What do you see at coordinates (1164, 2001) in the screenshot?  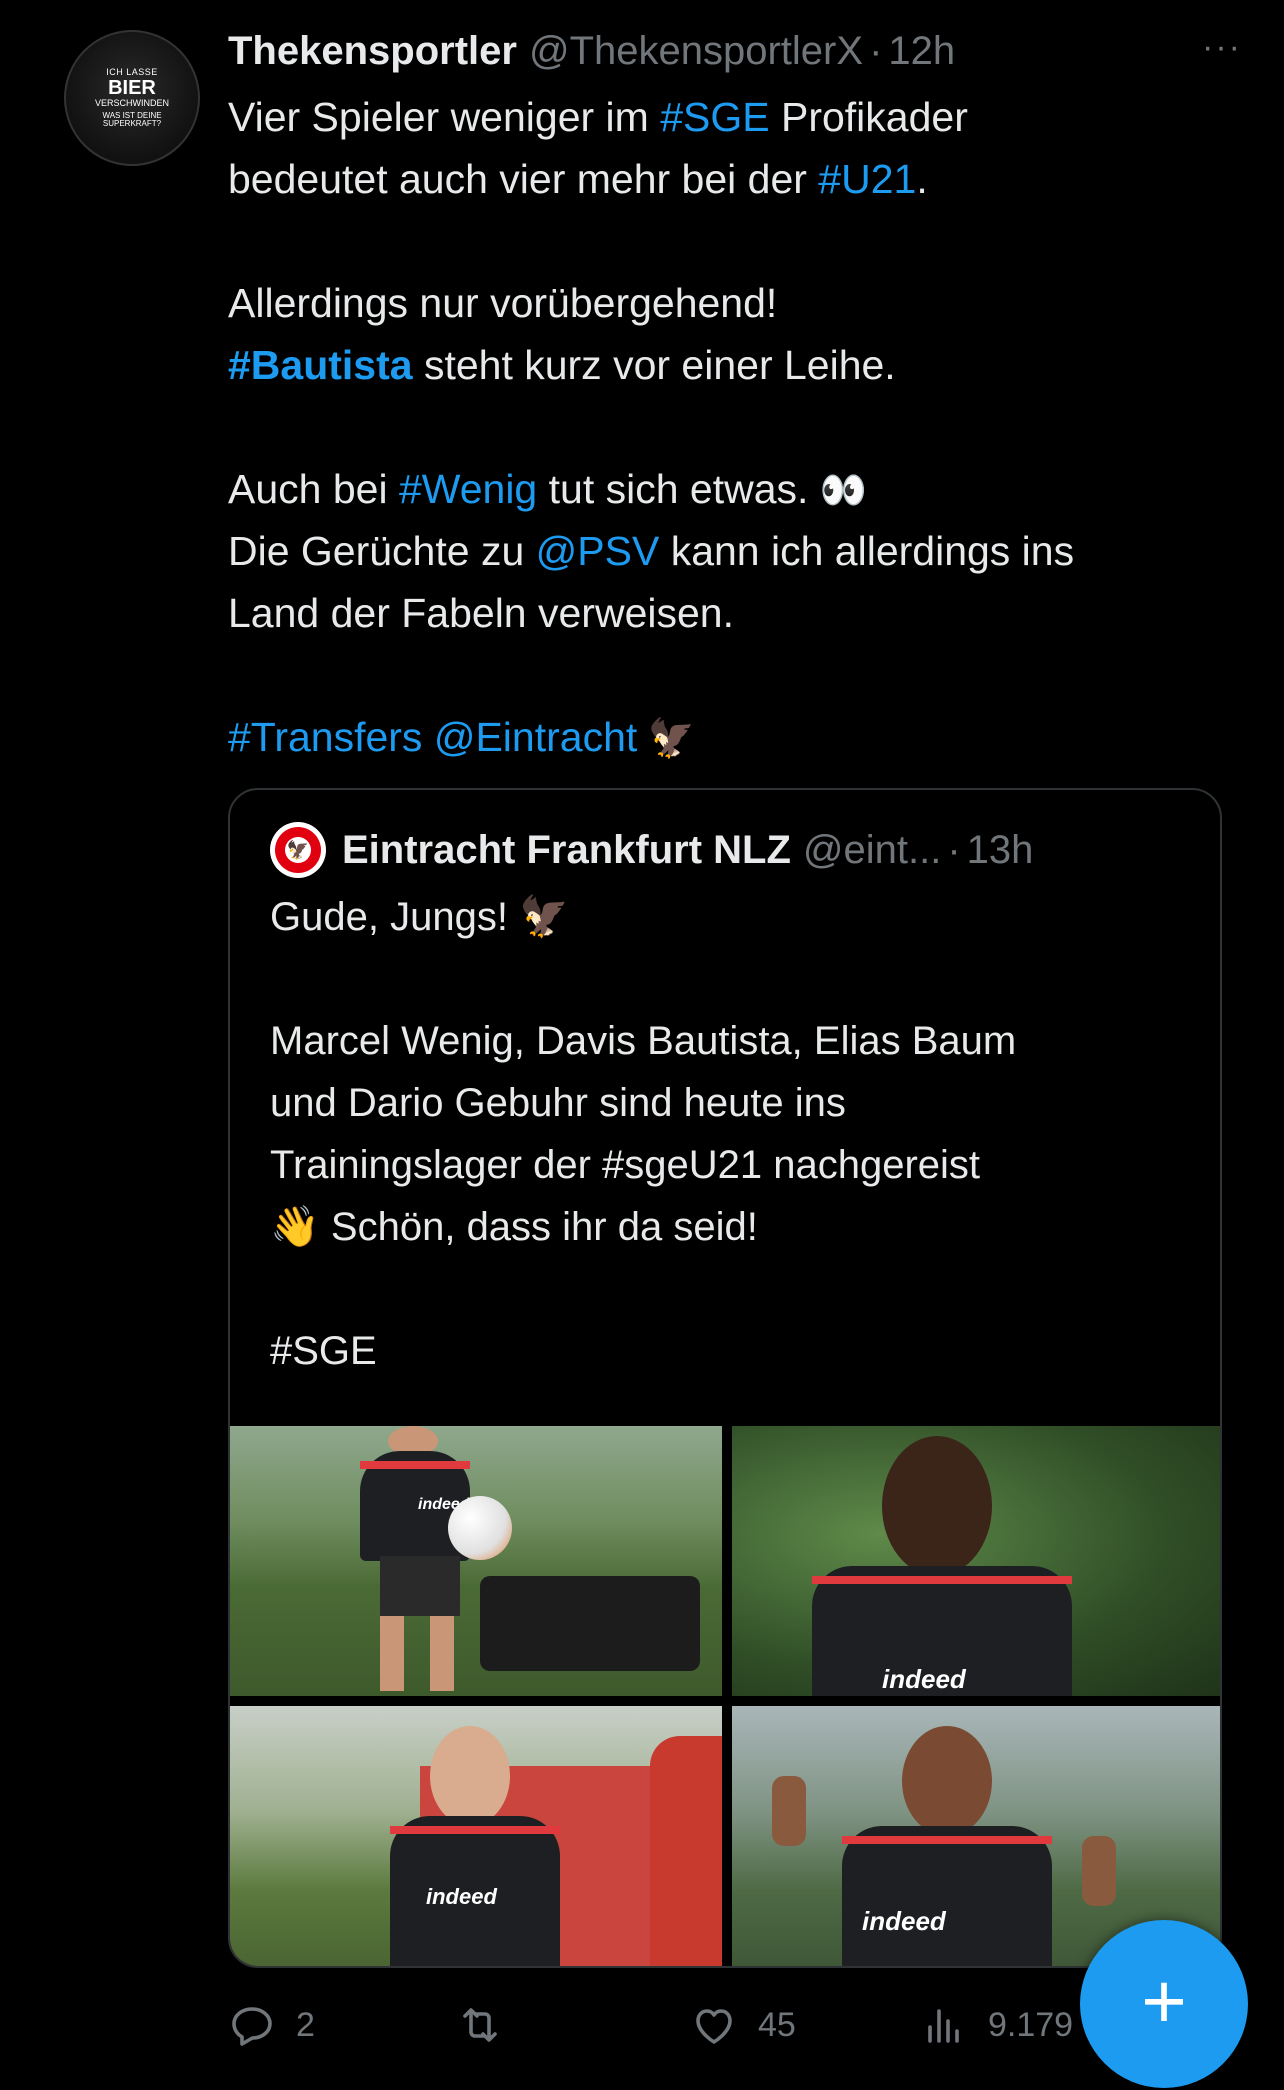 I see `plus-icon: +` at bounding box center [1164, 2001].